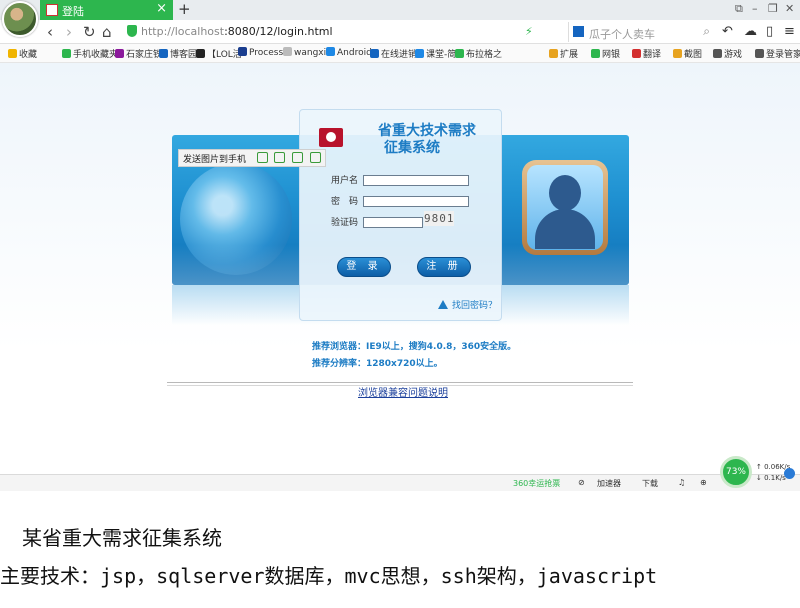 Image resolution: width=800 pixels, height=608 pixels. Describe the element at coordinates (219, 53) in the screenshot. I see `bookmark-item: 【LOL活` at that location.